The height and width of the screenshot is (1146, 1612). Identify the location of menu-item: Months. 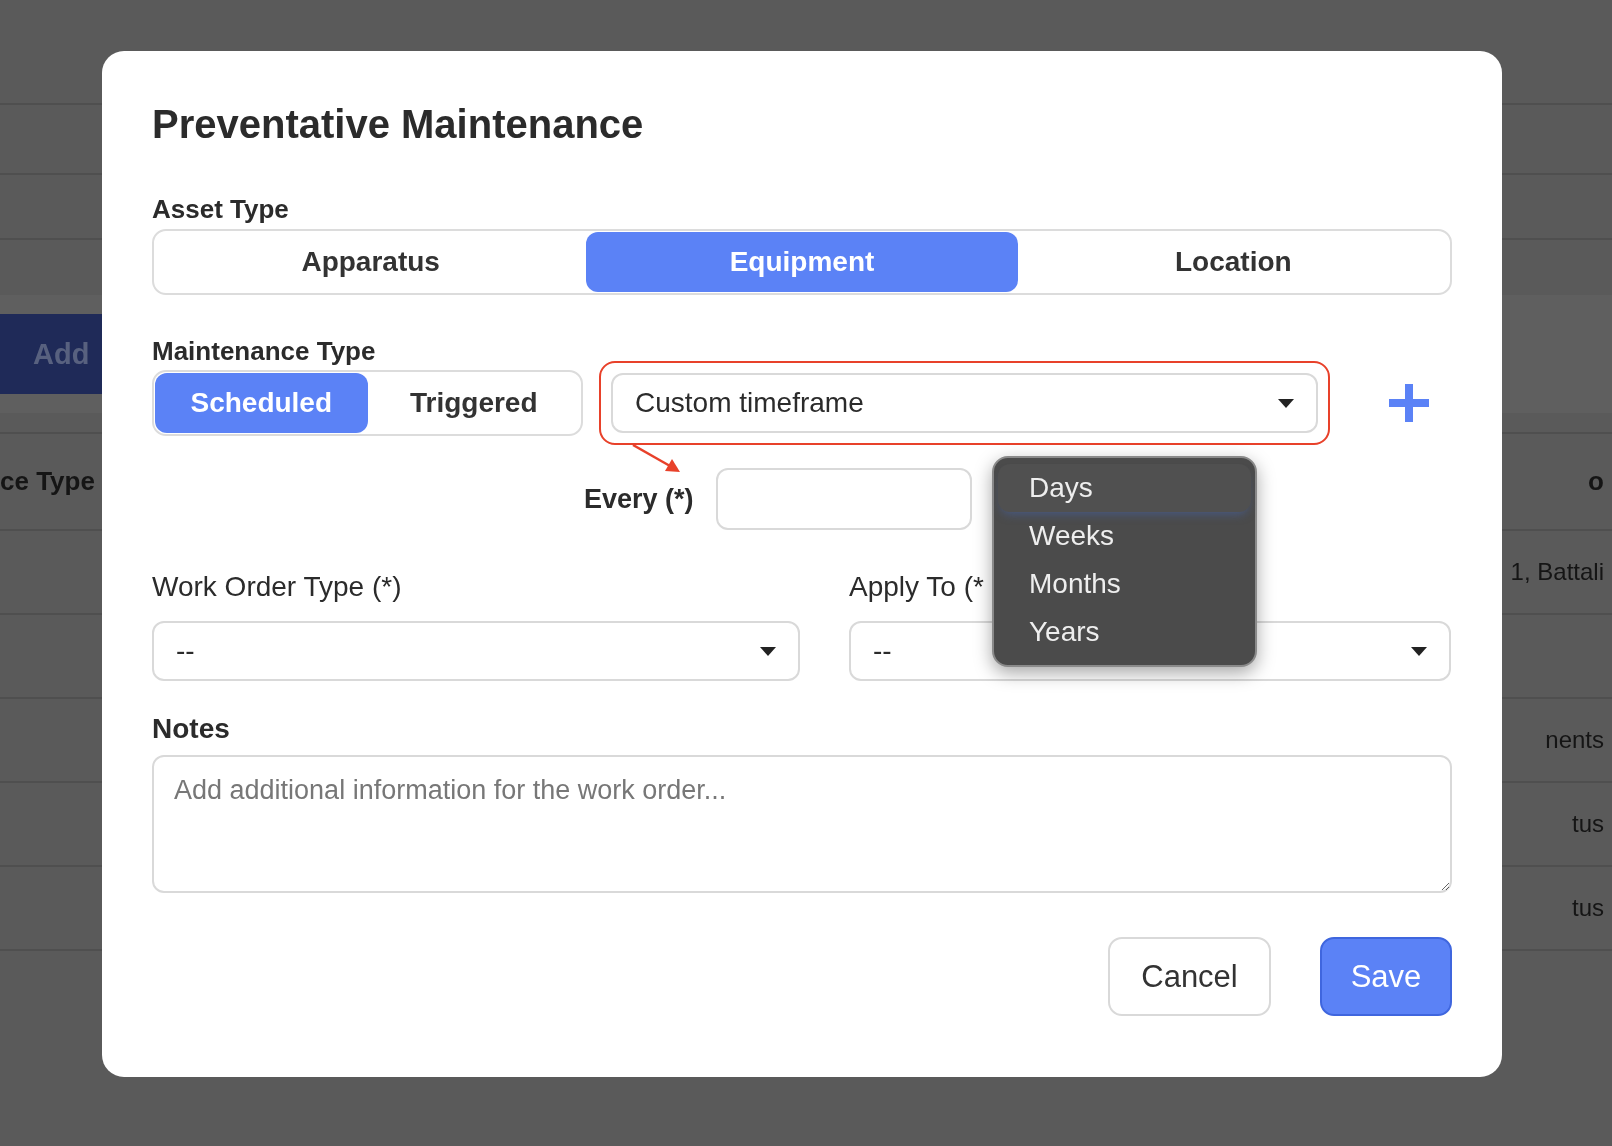
(1124, 584).